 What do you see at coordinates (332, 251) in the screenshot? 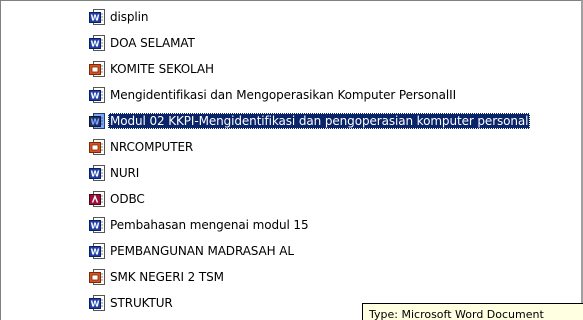
I see `file-item-pembangunan-madrasah: W PEMBANGUNAN MADRASAH AL` at bounding box center [332, 251].